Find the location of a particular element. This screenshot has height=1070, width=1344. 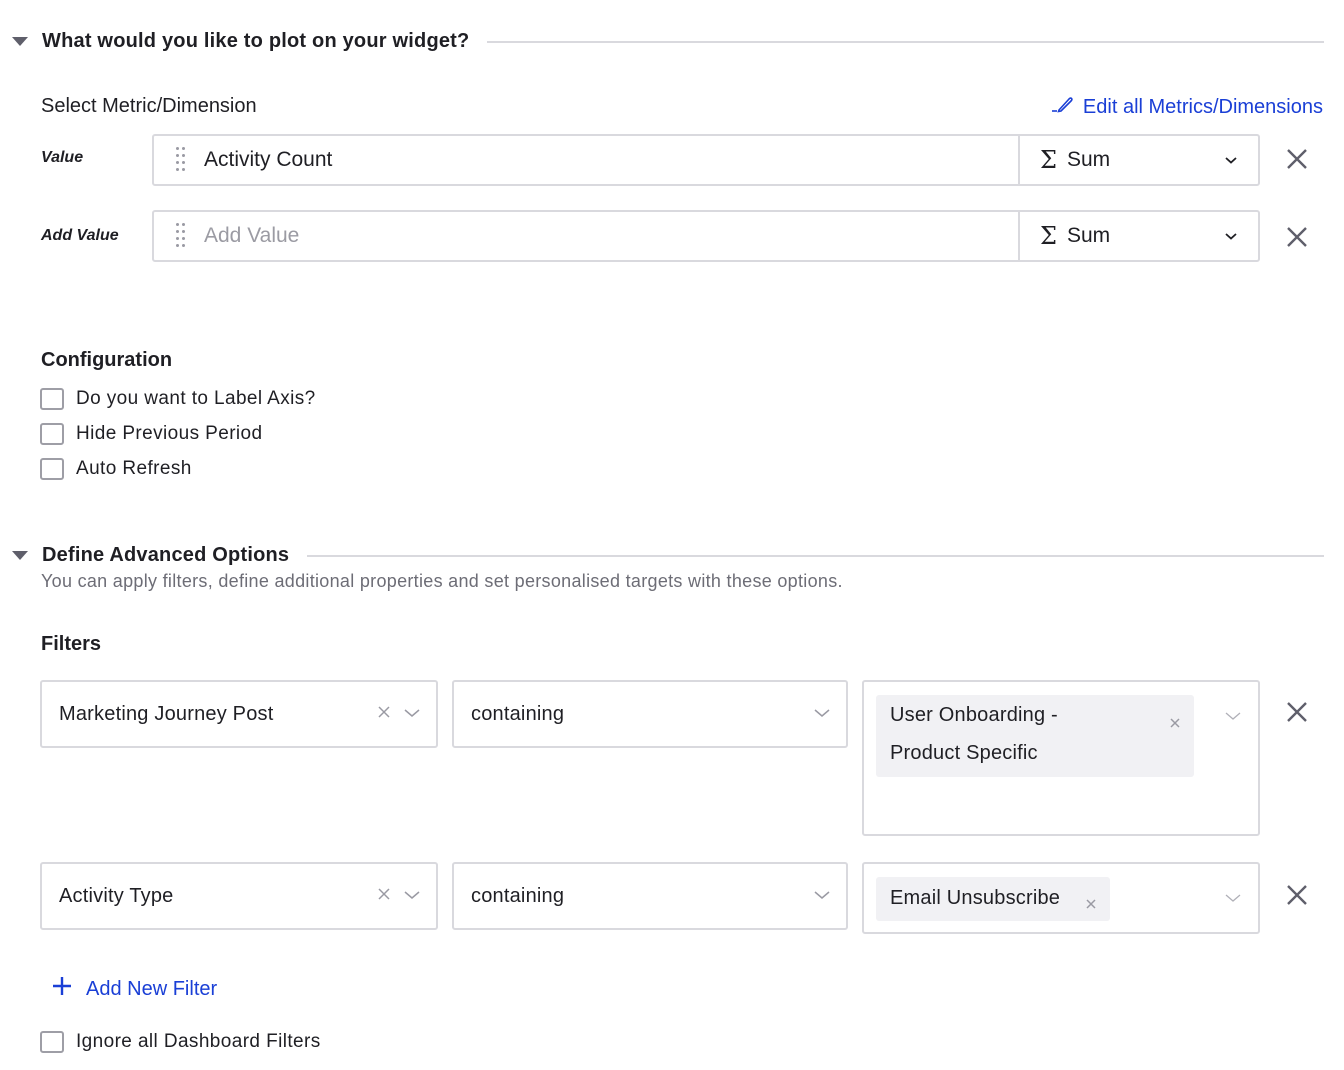

tag-line-1: User Onboarding - is located at coordinates (974, 715).